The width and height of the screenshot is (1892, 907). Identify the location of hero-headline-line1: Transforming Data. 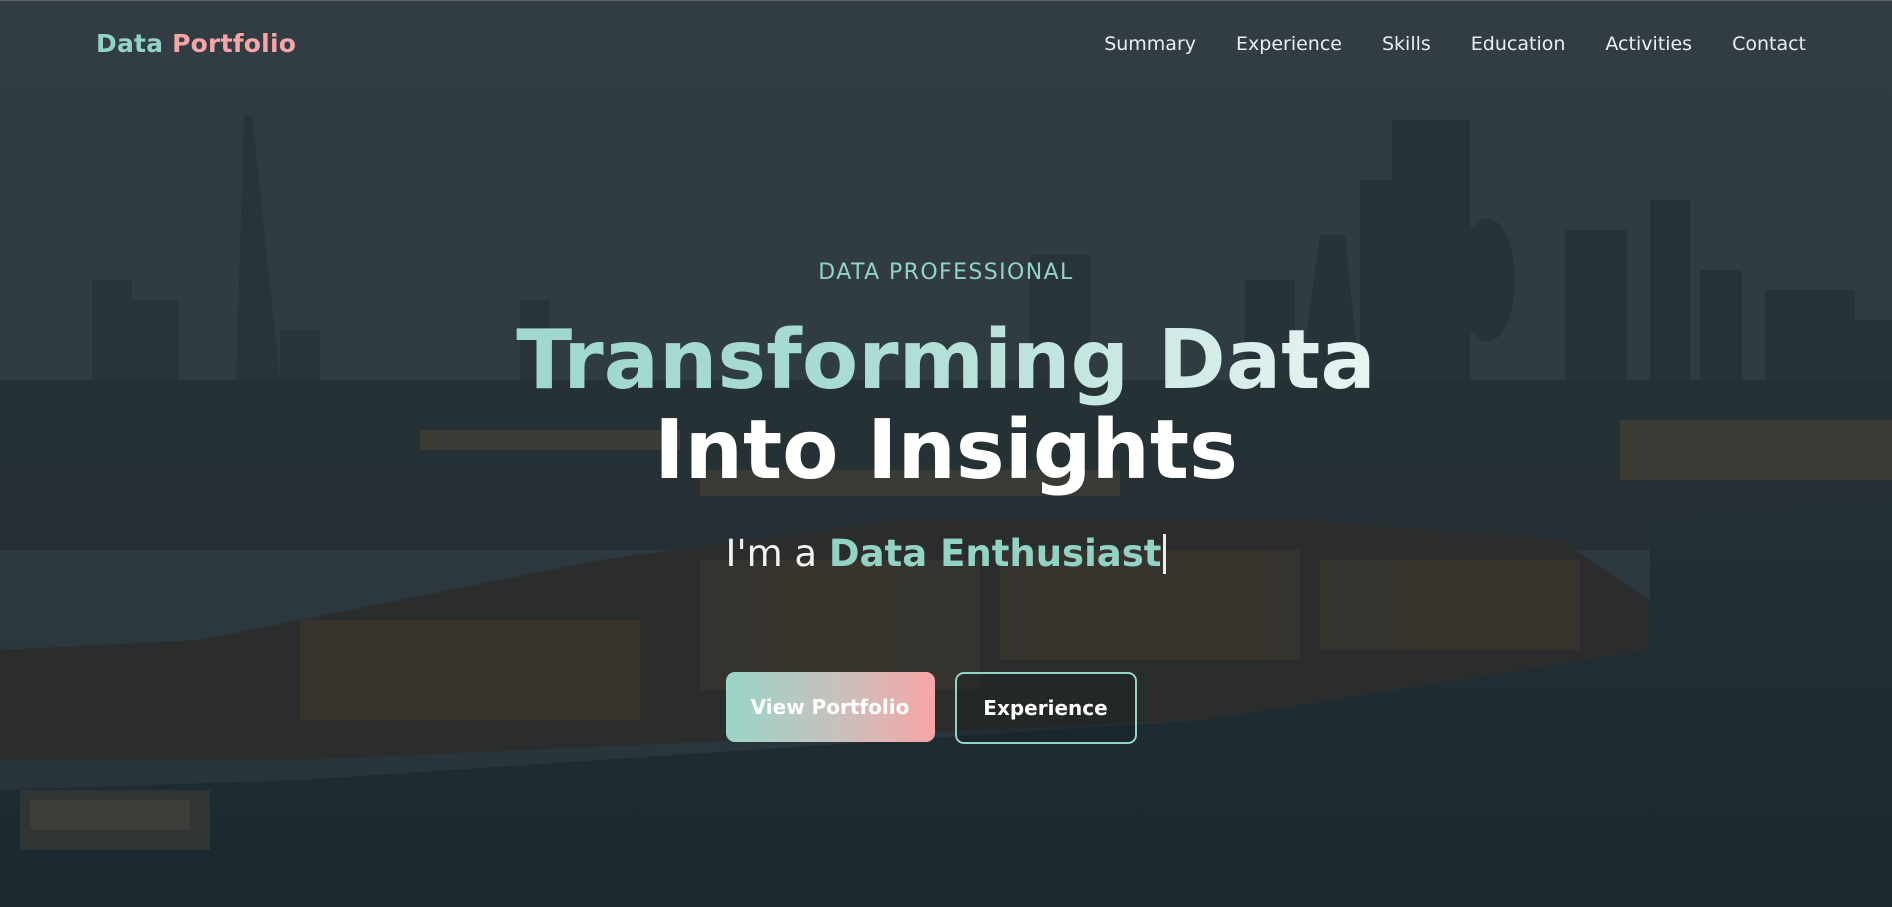
(946, 361).